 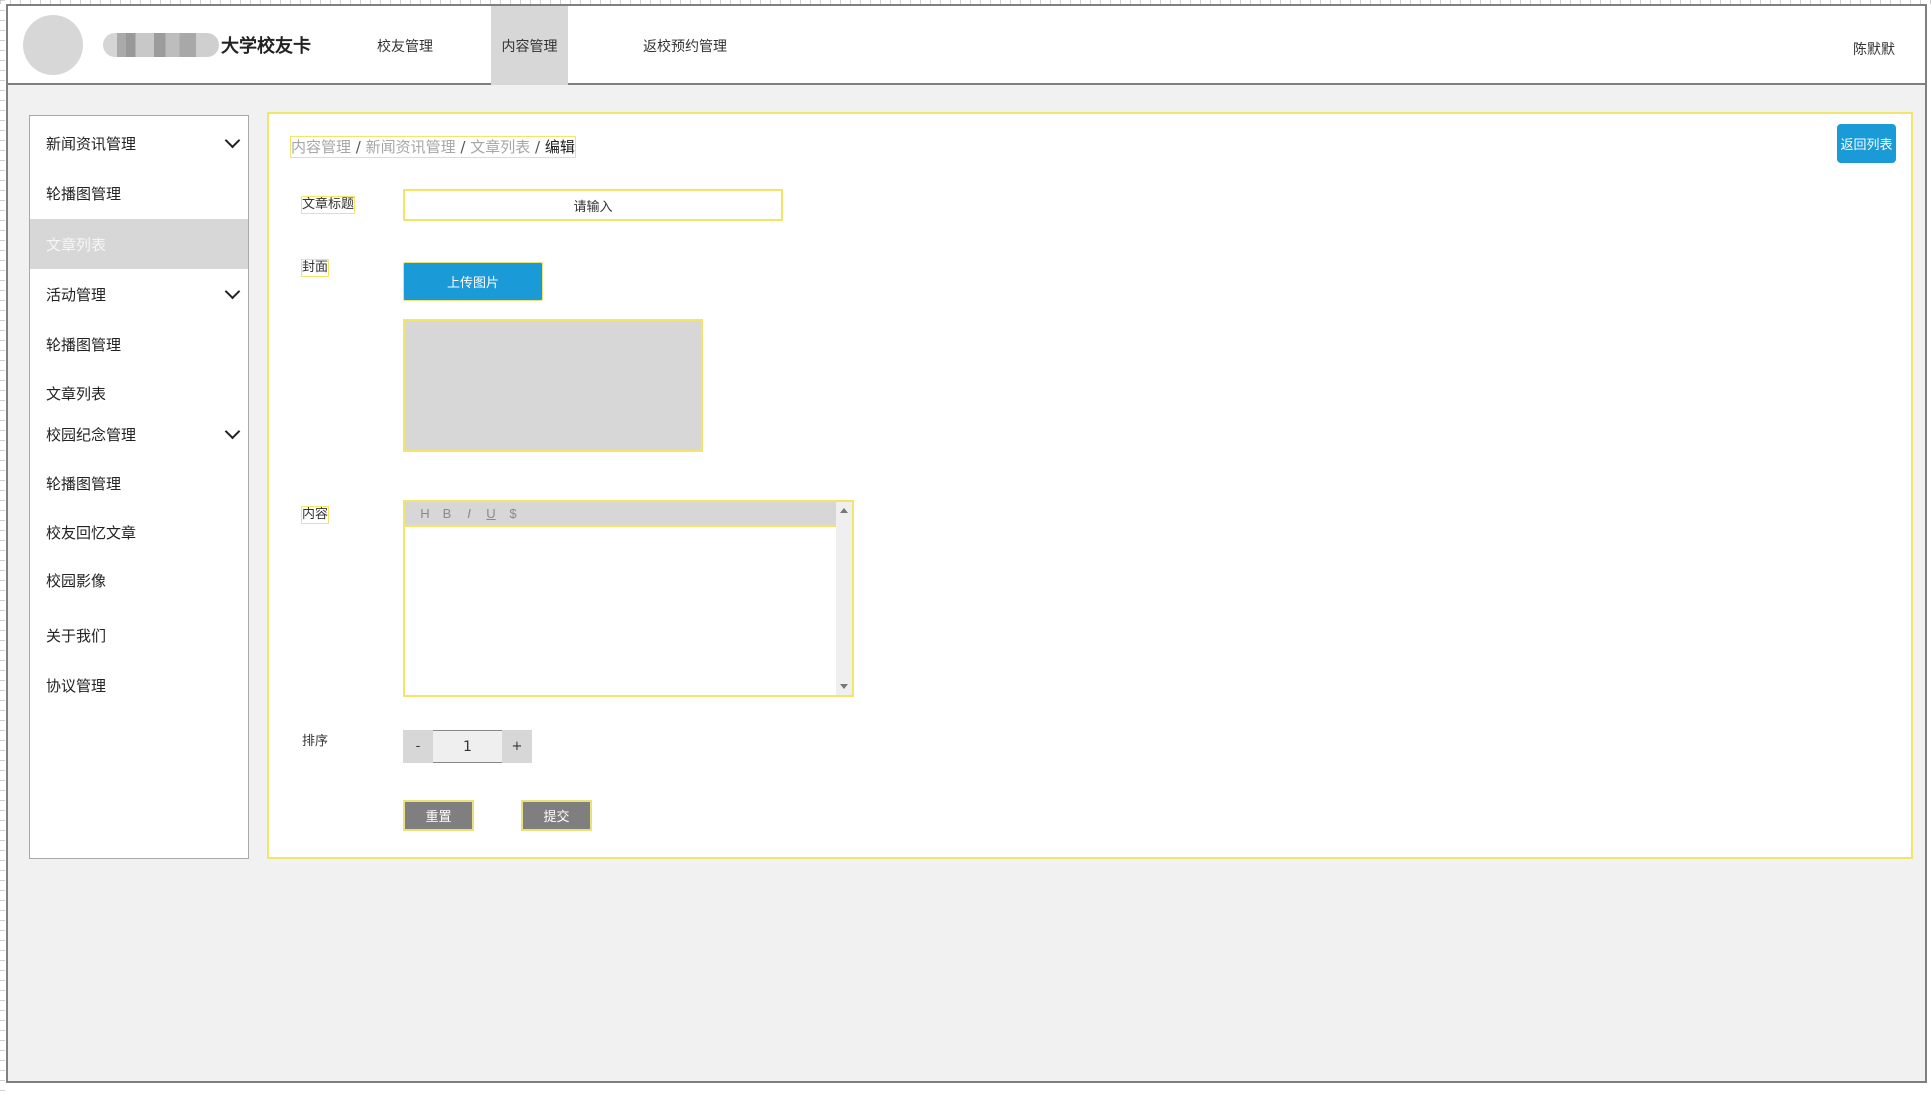 I want to click on breadcrumb-current: 编辑, so click(x=559, y=147).